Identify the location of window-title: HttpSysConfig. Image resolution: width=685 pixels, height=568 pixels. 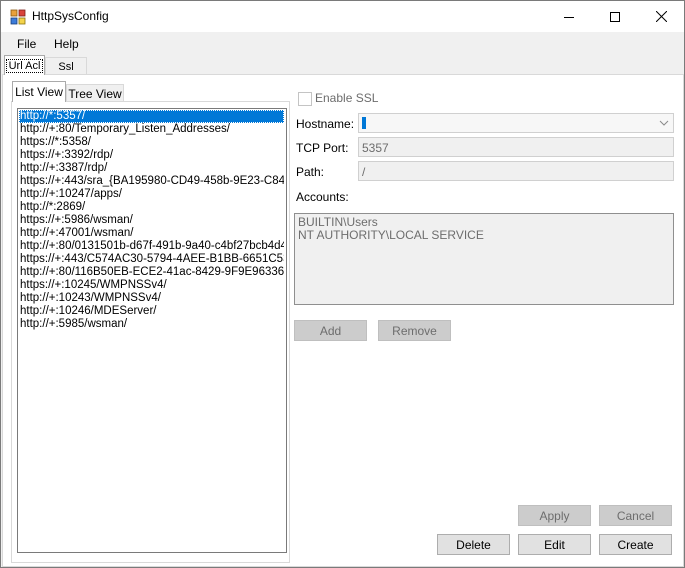
(70, 16).